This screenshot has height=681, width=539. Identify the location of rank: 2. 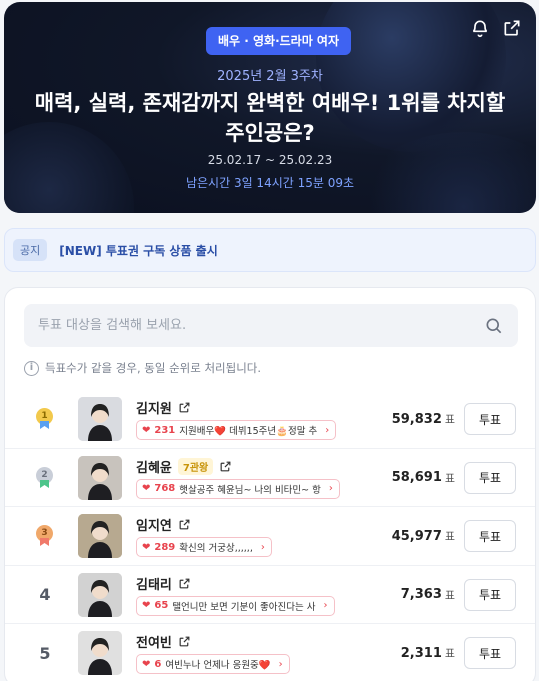
(45, 478).